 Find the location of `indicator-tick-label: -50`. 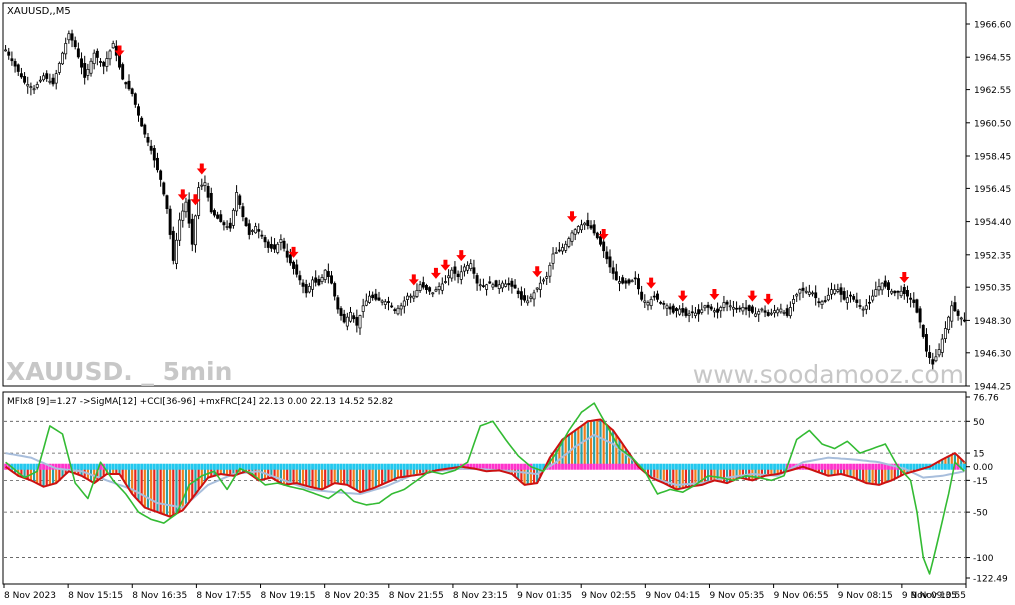

indicator-tick-label: -50 is located at coordinates (980, 514).